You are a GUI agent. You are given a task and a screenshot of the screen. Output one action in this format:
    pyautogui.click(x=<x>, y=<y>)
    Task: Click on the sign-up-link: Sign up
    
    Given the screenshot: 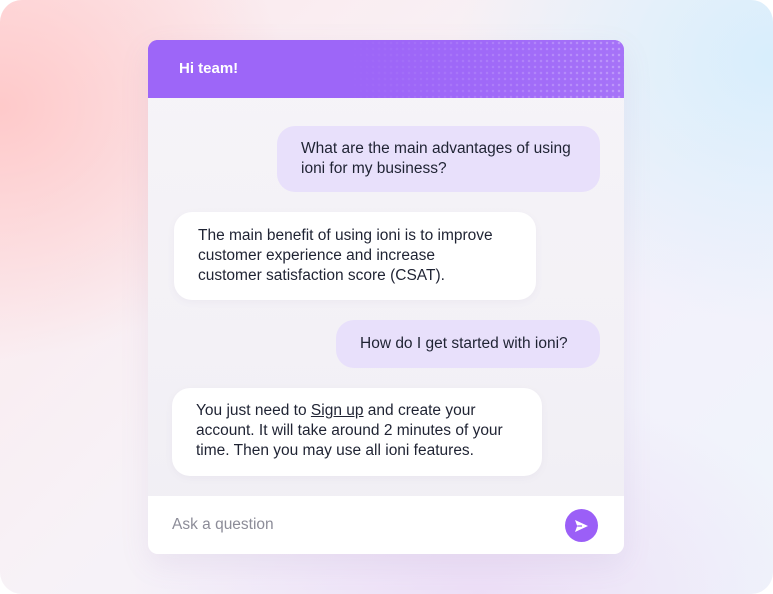 What is the action you would take?
    pyautogui.click(x=337, y=410)
    